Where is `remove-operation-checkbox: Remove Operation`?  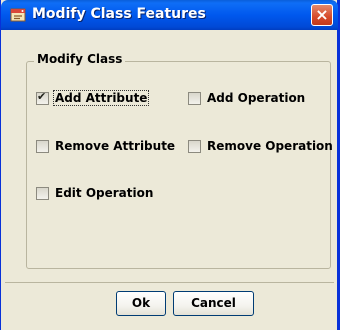 remove-operation-checkbox: Remove Operation is located at coordinates (261, 146).